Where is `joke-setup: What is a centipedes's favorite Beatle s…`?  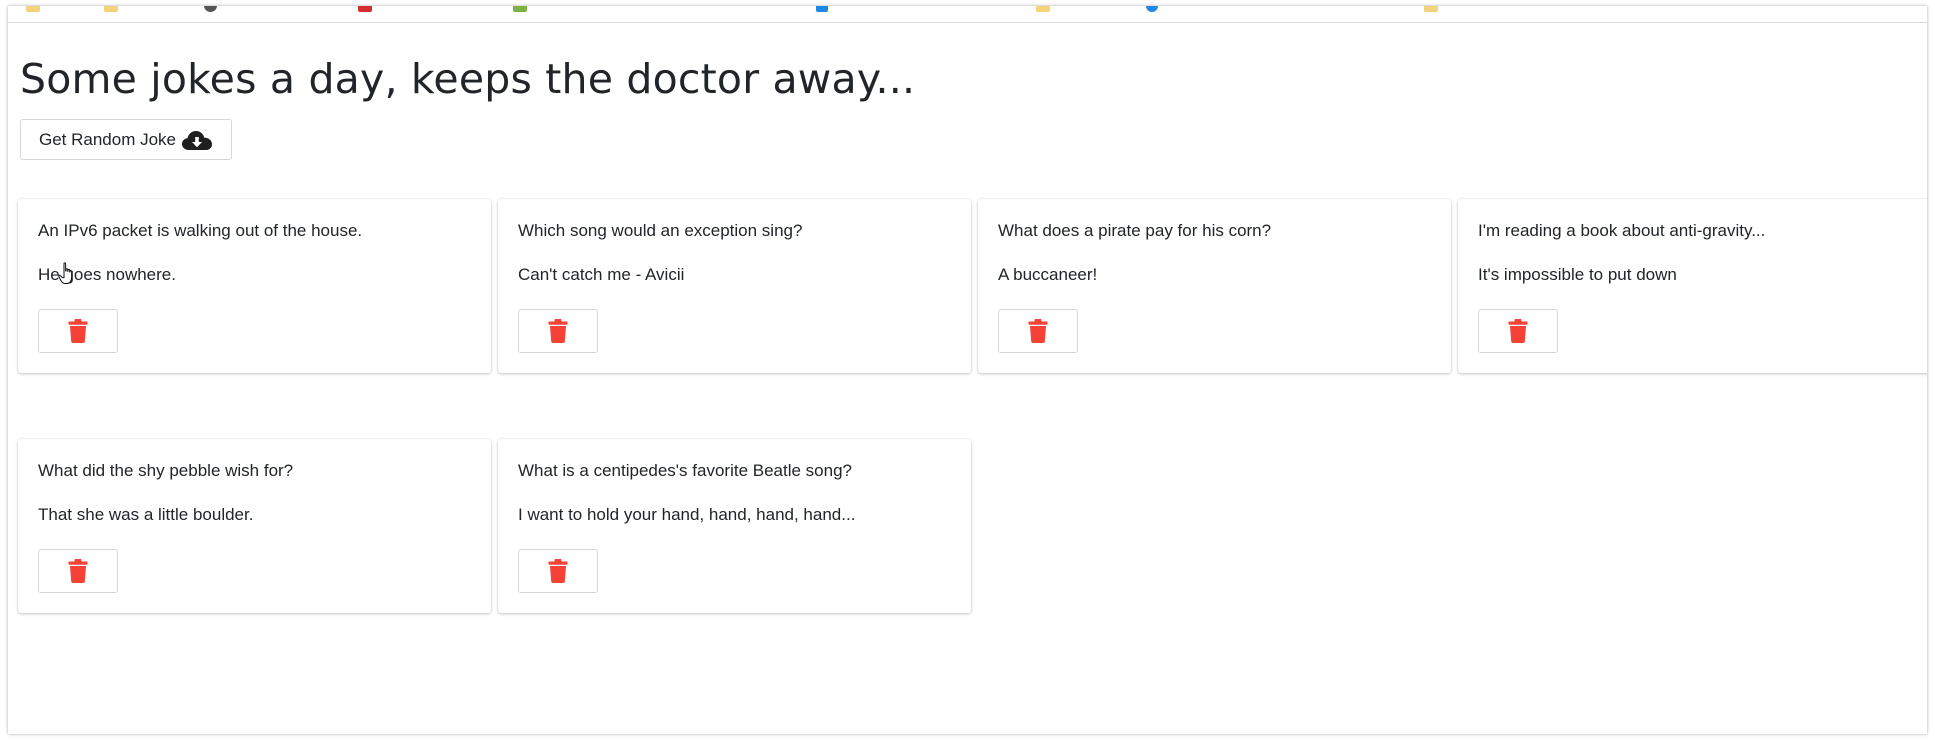
joke-setup: What is a centipedes's favorite Beatle s… is located at coordinates (685, 470).